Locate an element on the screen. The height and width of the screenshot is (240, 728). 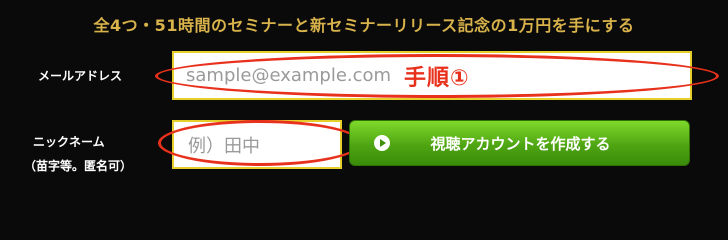
nickname-label-group: ニックネーム （苗字等。匿名可） is located at coordinates (78, 154).